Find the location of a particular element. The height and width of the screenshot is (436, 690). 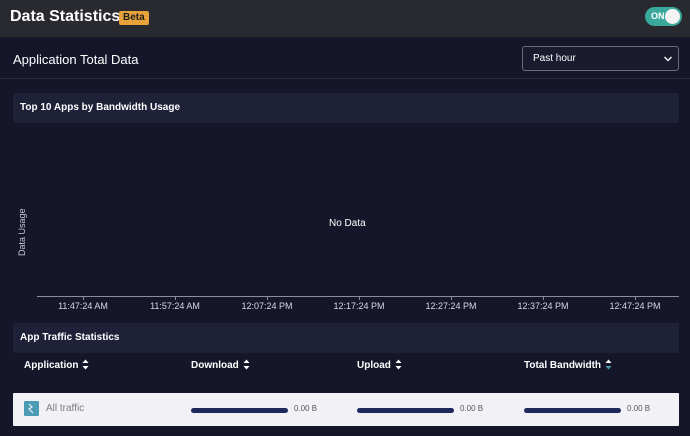

section-title: Application Total Data is located at coordinates (76, 59).